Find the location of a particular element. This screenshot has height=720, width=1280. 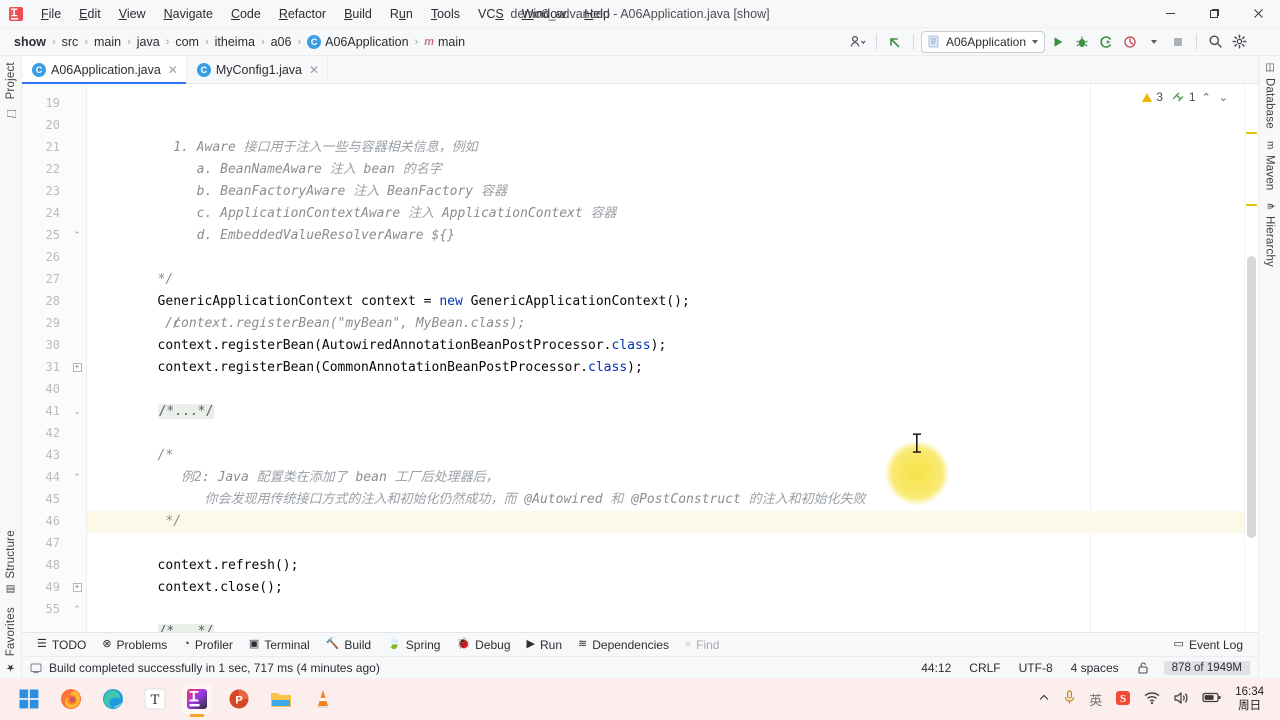

breadcrumb-item-main: main is located at coordinates (107, 42).